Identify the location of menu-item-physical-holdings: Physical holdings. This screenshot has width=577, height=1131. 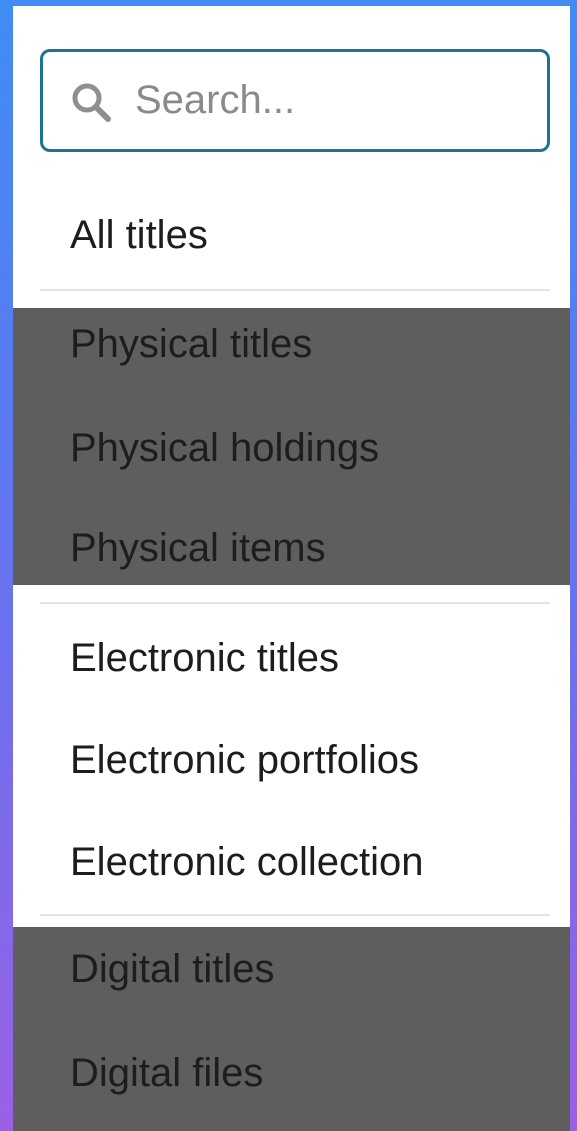
(291, 448).